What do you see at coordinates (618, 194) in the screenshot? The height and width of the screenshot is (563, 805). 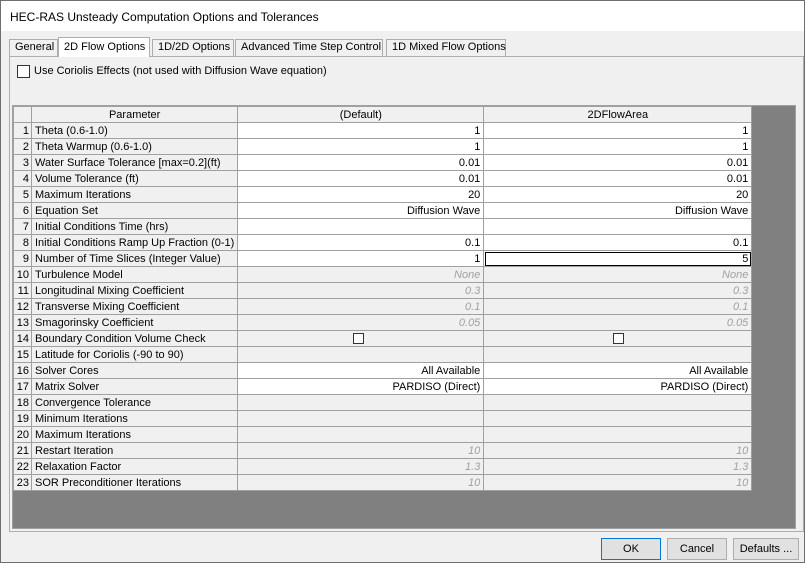 I see `area-value-cell: 20` at bounding box center [618, 194].